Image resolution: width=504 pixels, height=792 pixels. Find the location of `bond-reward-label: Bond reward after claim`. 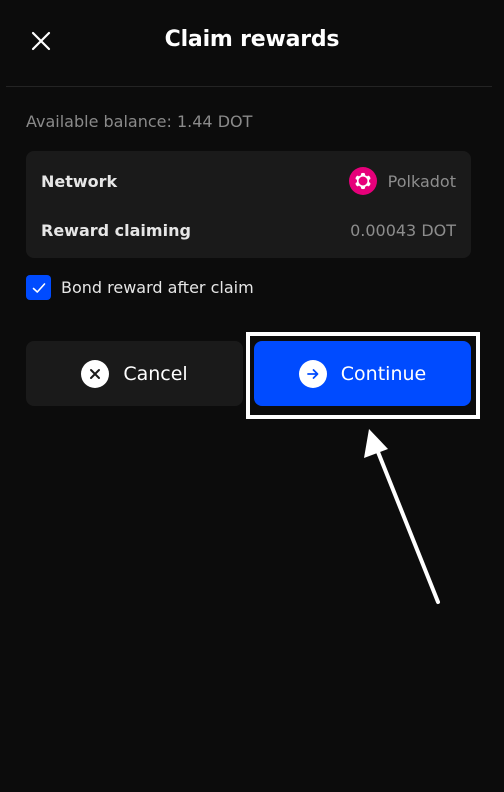

bond-reward-label: Bond reward after claim is located at coordinates (157, 287).